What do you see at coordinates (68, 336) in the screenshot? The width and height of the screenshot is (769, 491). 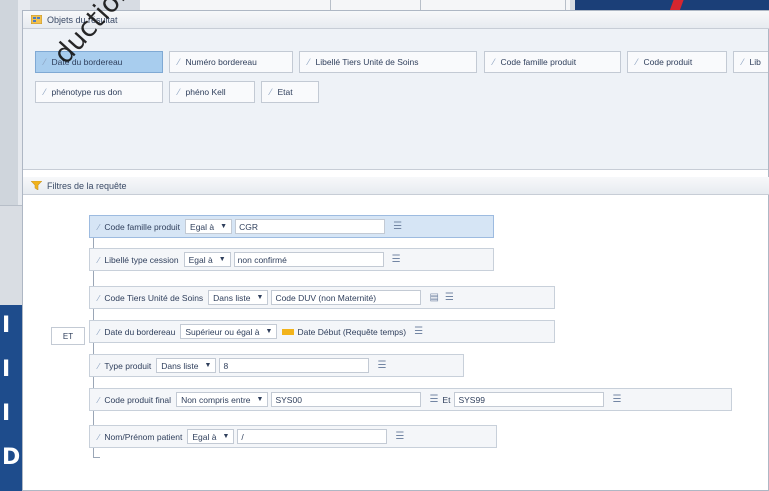 I see `logic-operator-button: ET` at bounding box center [68, 336].